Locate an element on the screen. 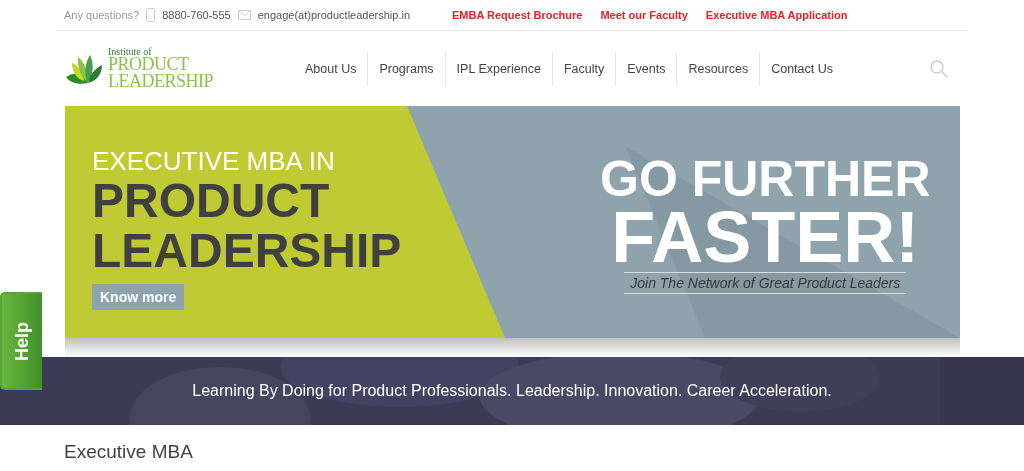 Image resolution: width=1024 pixels, height=471 pixels. nav-link: About Us is located at coordinates (331, 68).